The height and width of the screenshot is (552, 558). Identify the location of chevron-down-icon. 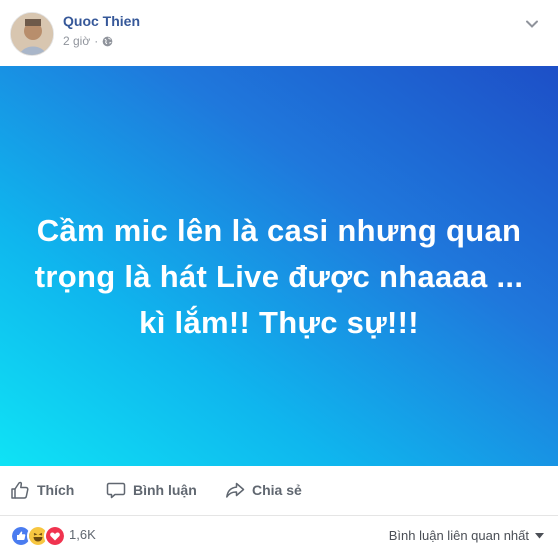
(532, 24).